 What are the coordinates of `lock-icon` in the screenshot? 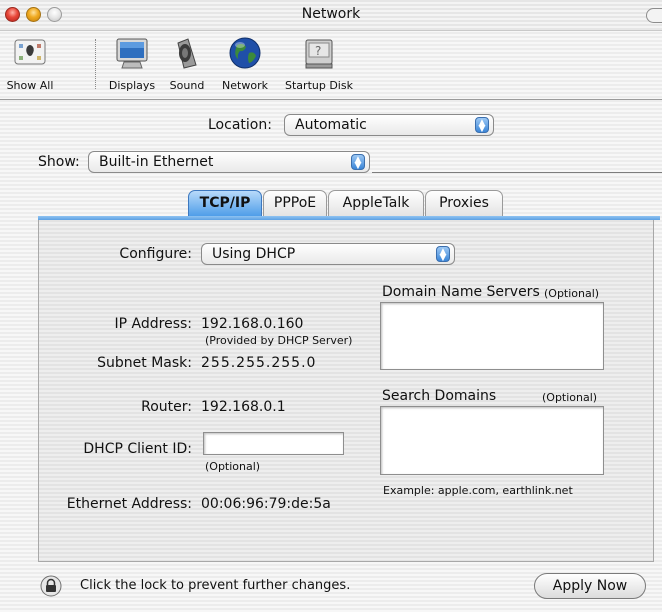 It's located at (51, 586).